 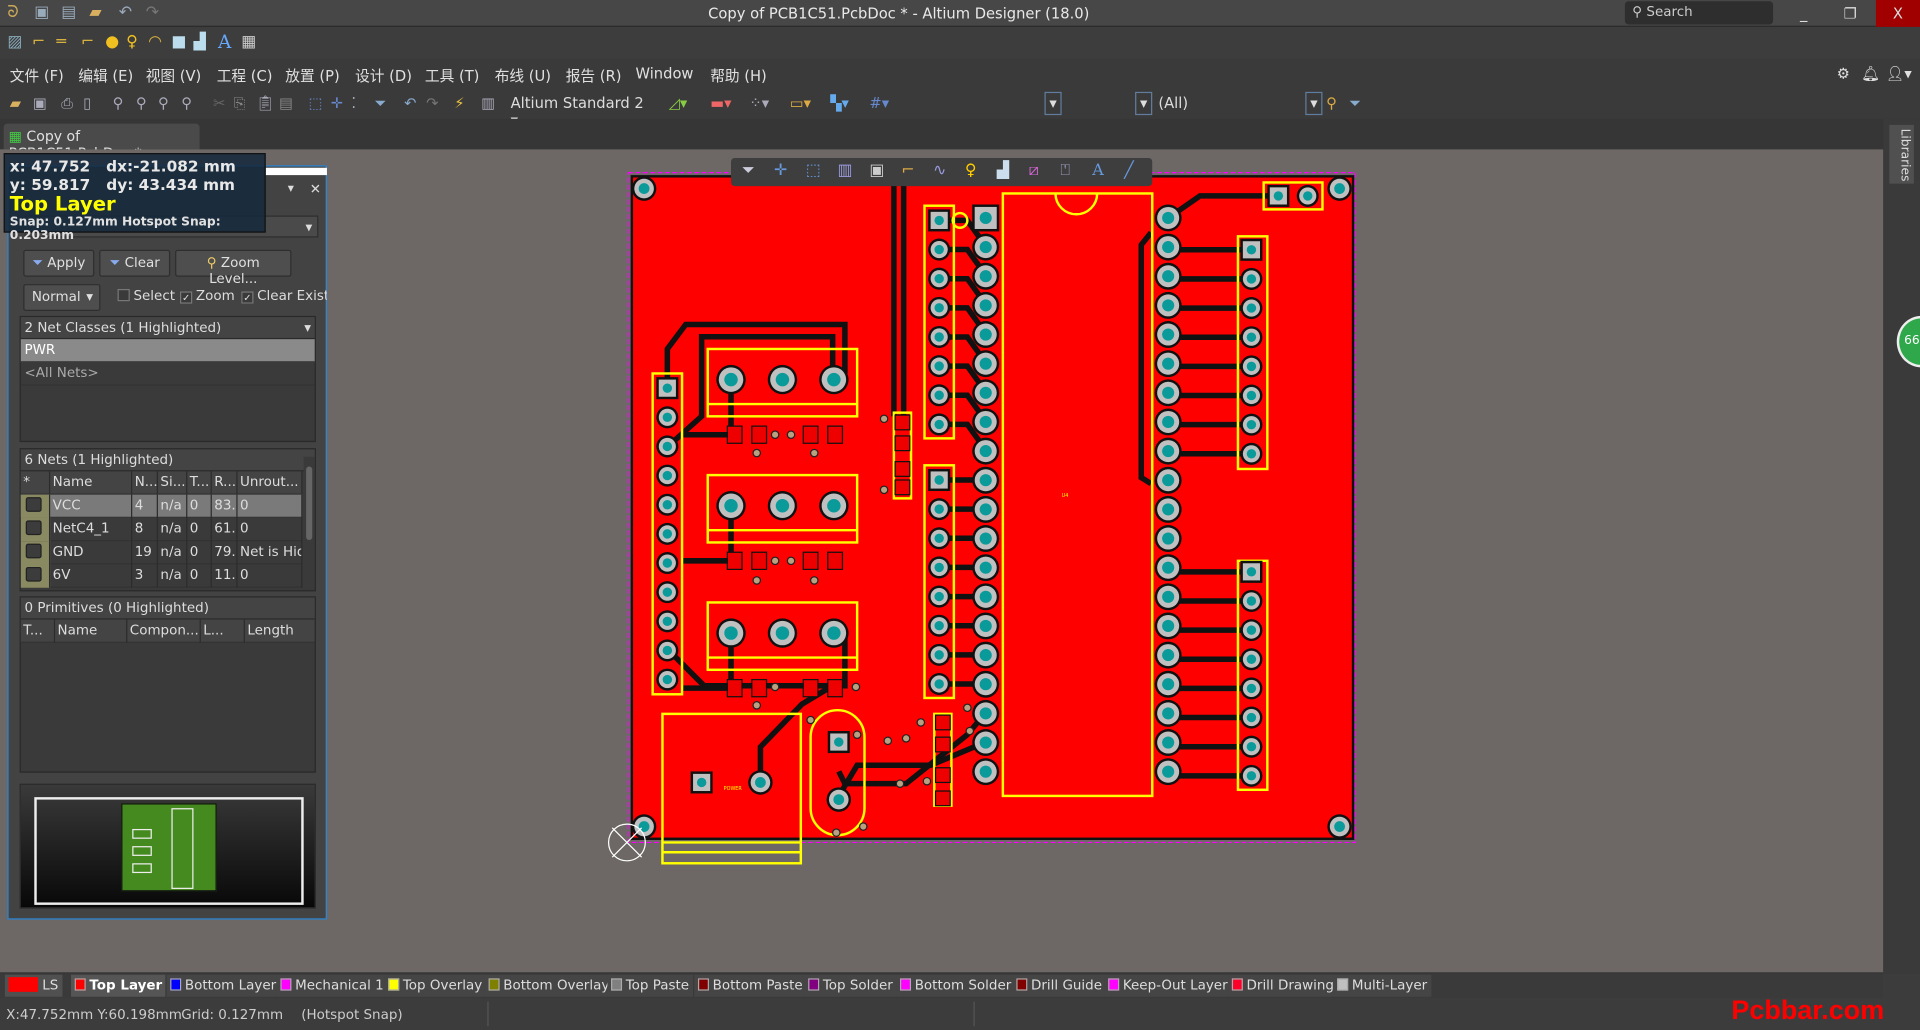 I want to click on layer-set-button: LS, so click(x=33, y=985).